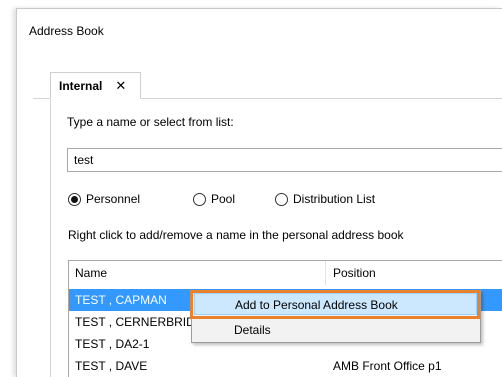 The image size is (502, 377). What do you see at coordinates (336, 316) in the screenshot?
I see `row-context-menu: Add to Personal Address Book Details` at bounding box center [336, 316].